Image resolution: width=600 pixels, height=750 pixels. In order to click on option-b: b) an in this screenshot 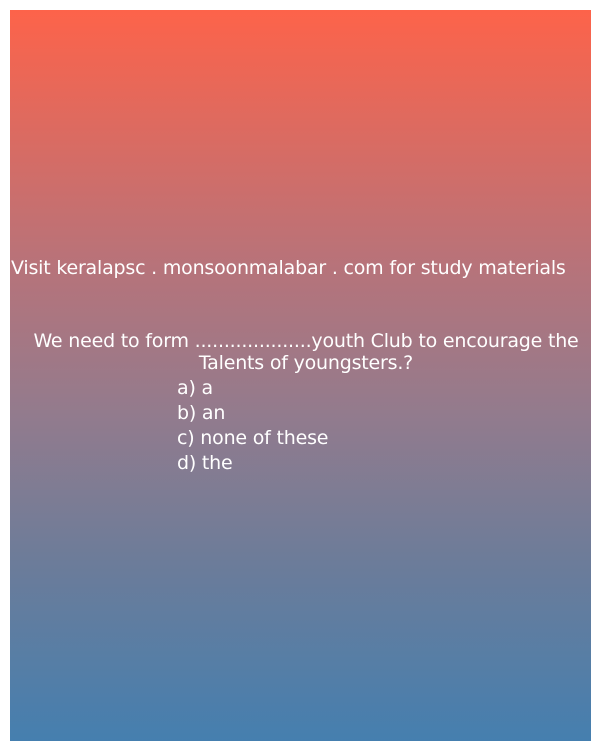, I will do `click(201, 413)`.